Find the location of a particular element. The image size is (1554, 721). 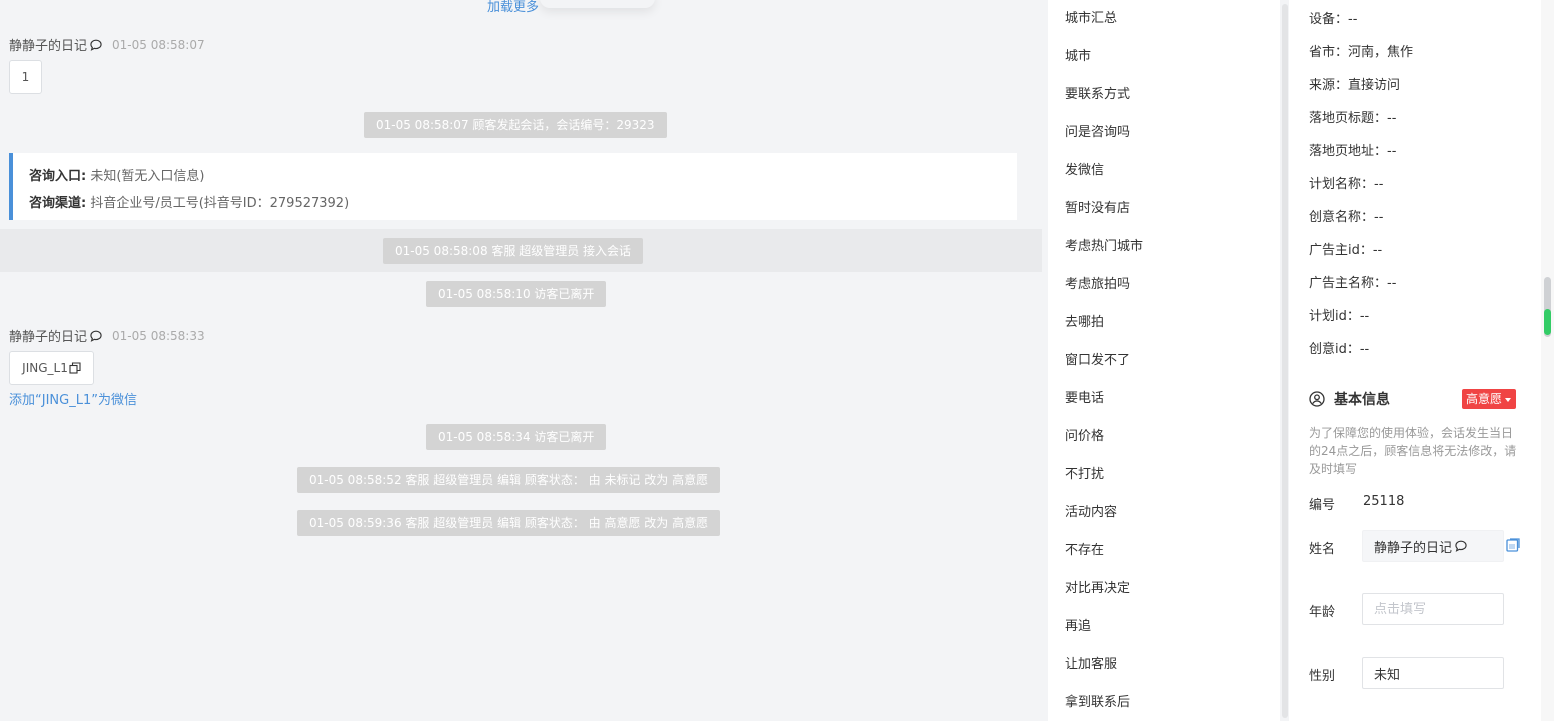

basic-info-header: 基本信息 is located at coordinates (1349, 399).